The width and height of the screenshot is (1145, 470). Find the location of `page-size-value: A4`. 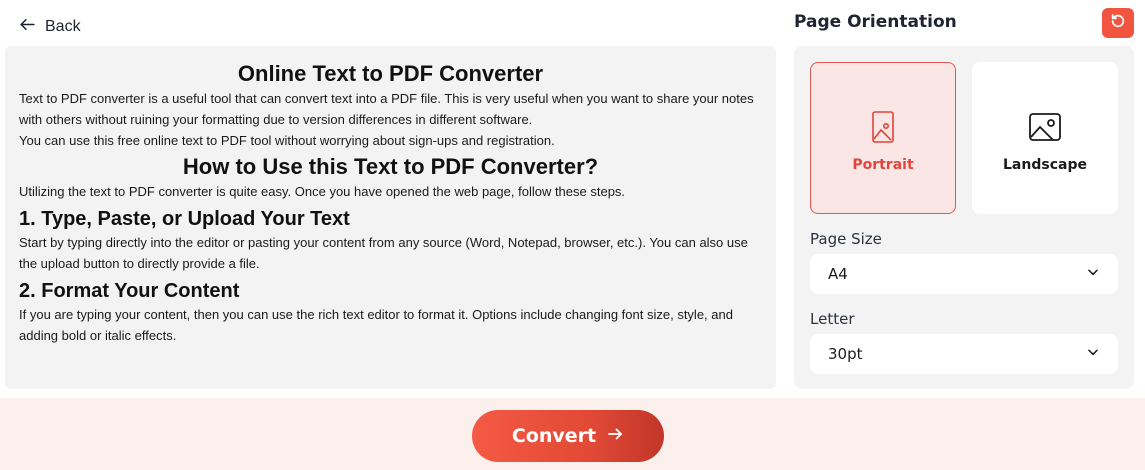

page-size-value: A4 is located at coordinates (838, 274).